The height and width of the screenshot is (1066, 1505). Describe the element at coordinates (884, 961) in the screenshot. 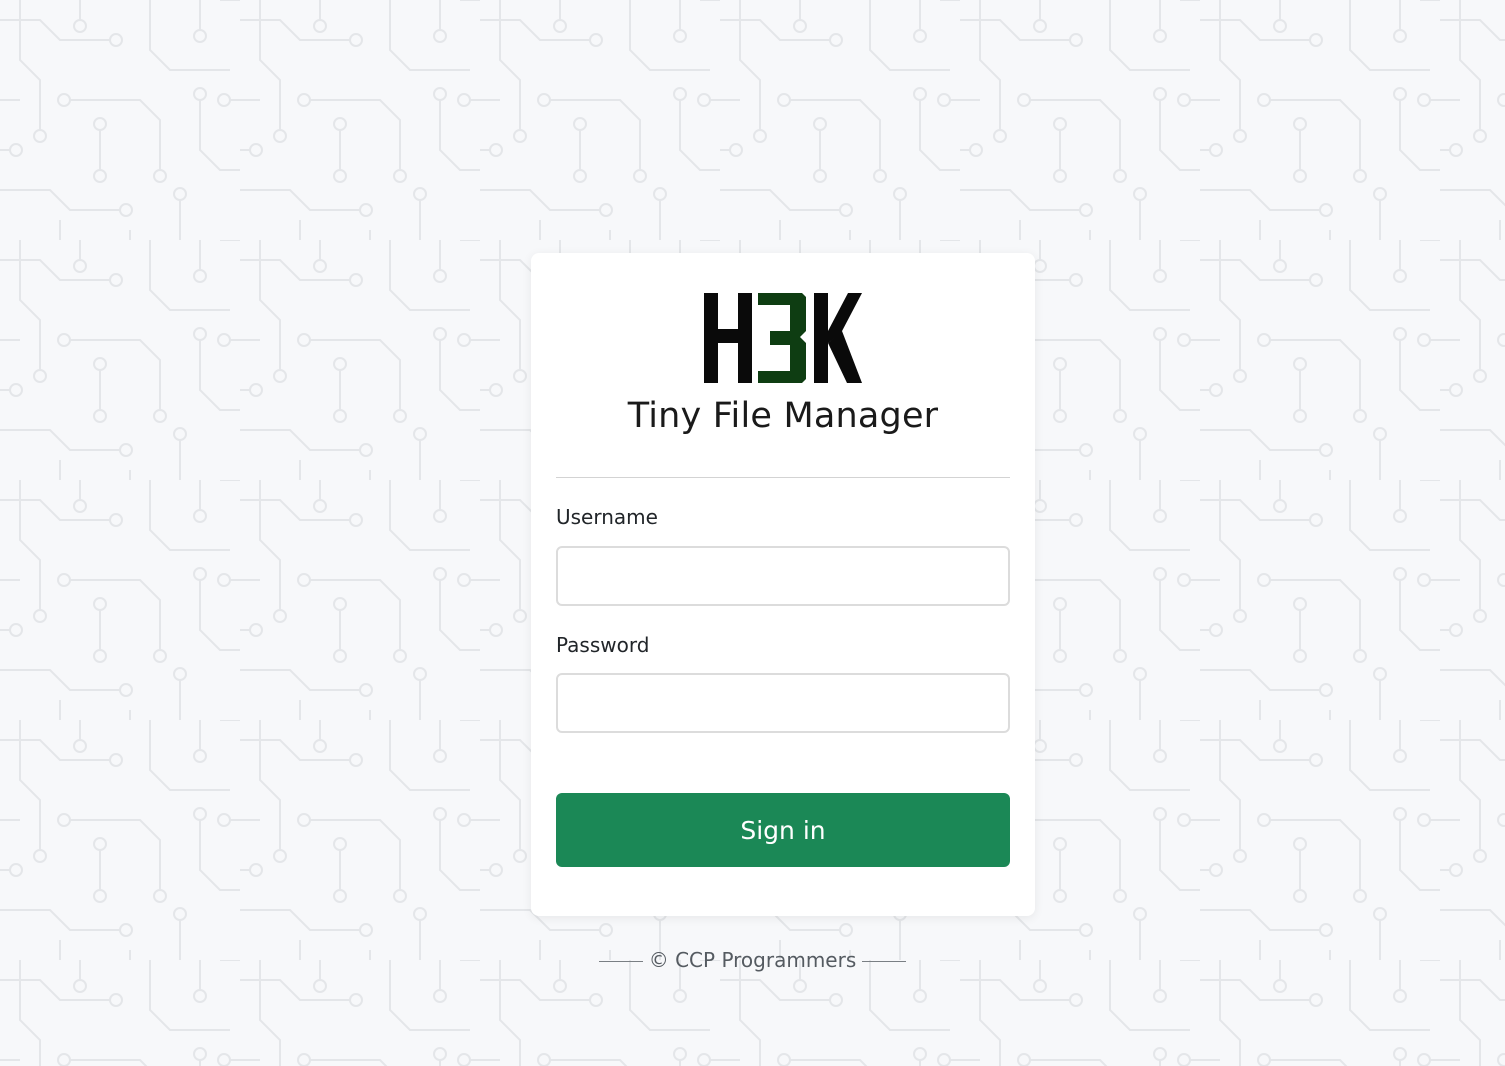

I see `footer-right-dash` at that location.